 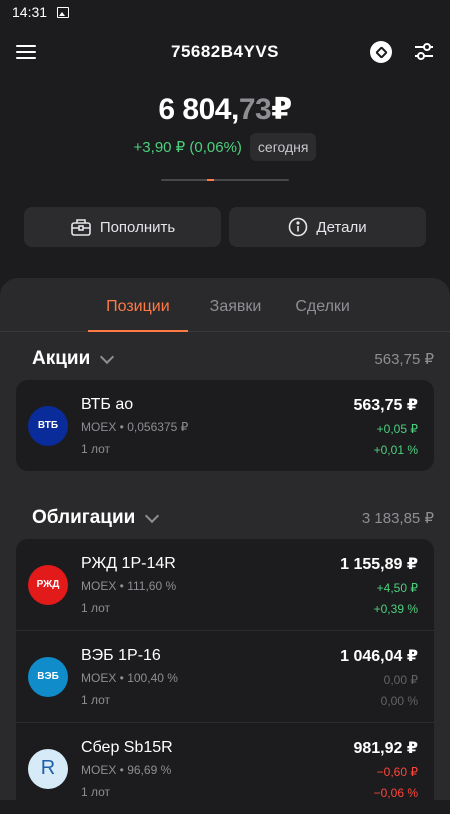 I want to click on tab-bar: Позиции Заявки Сделки, so click(x=225, y=315).